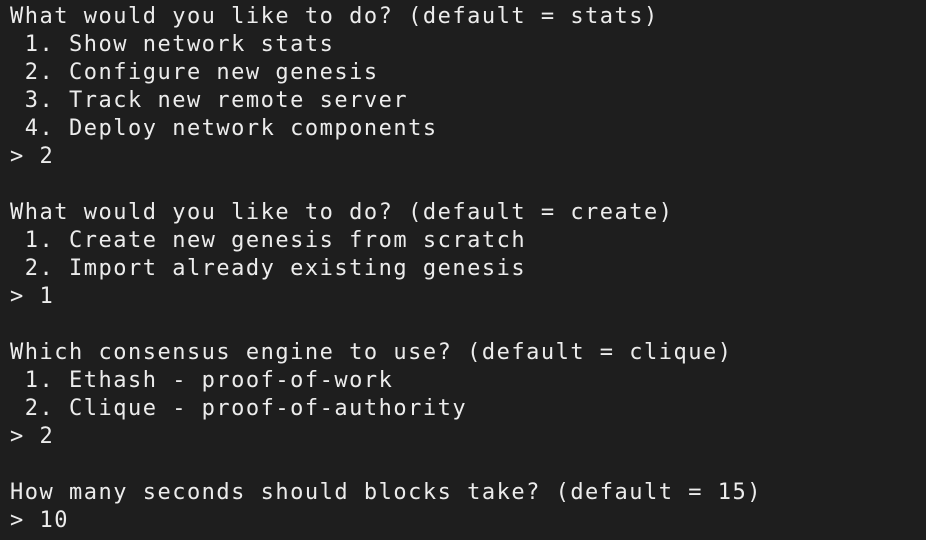 The image size is (926, 540). I want to click on menu-option: 4. Deploy network components, so click(224, 128).